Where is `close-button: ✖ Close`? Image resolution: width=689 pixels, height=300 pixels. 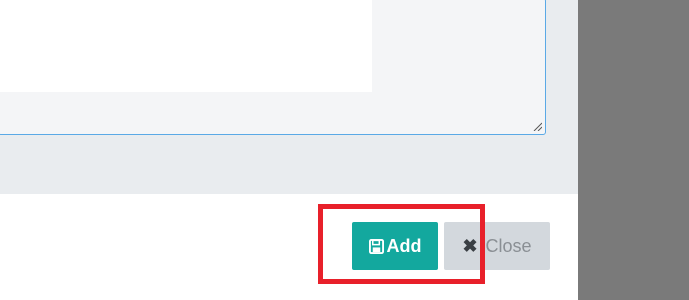 close-button: ✖ Close is located at coordinates (497, 246).